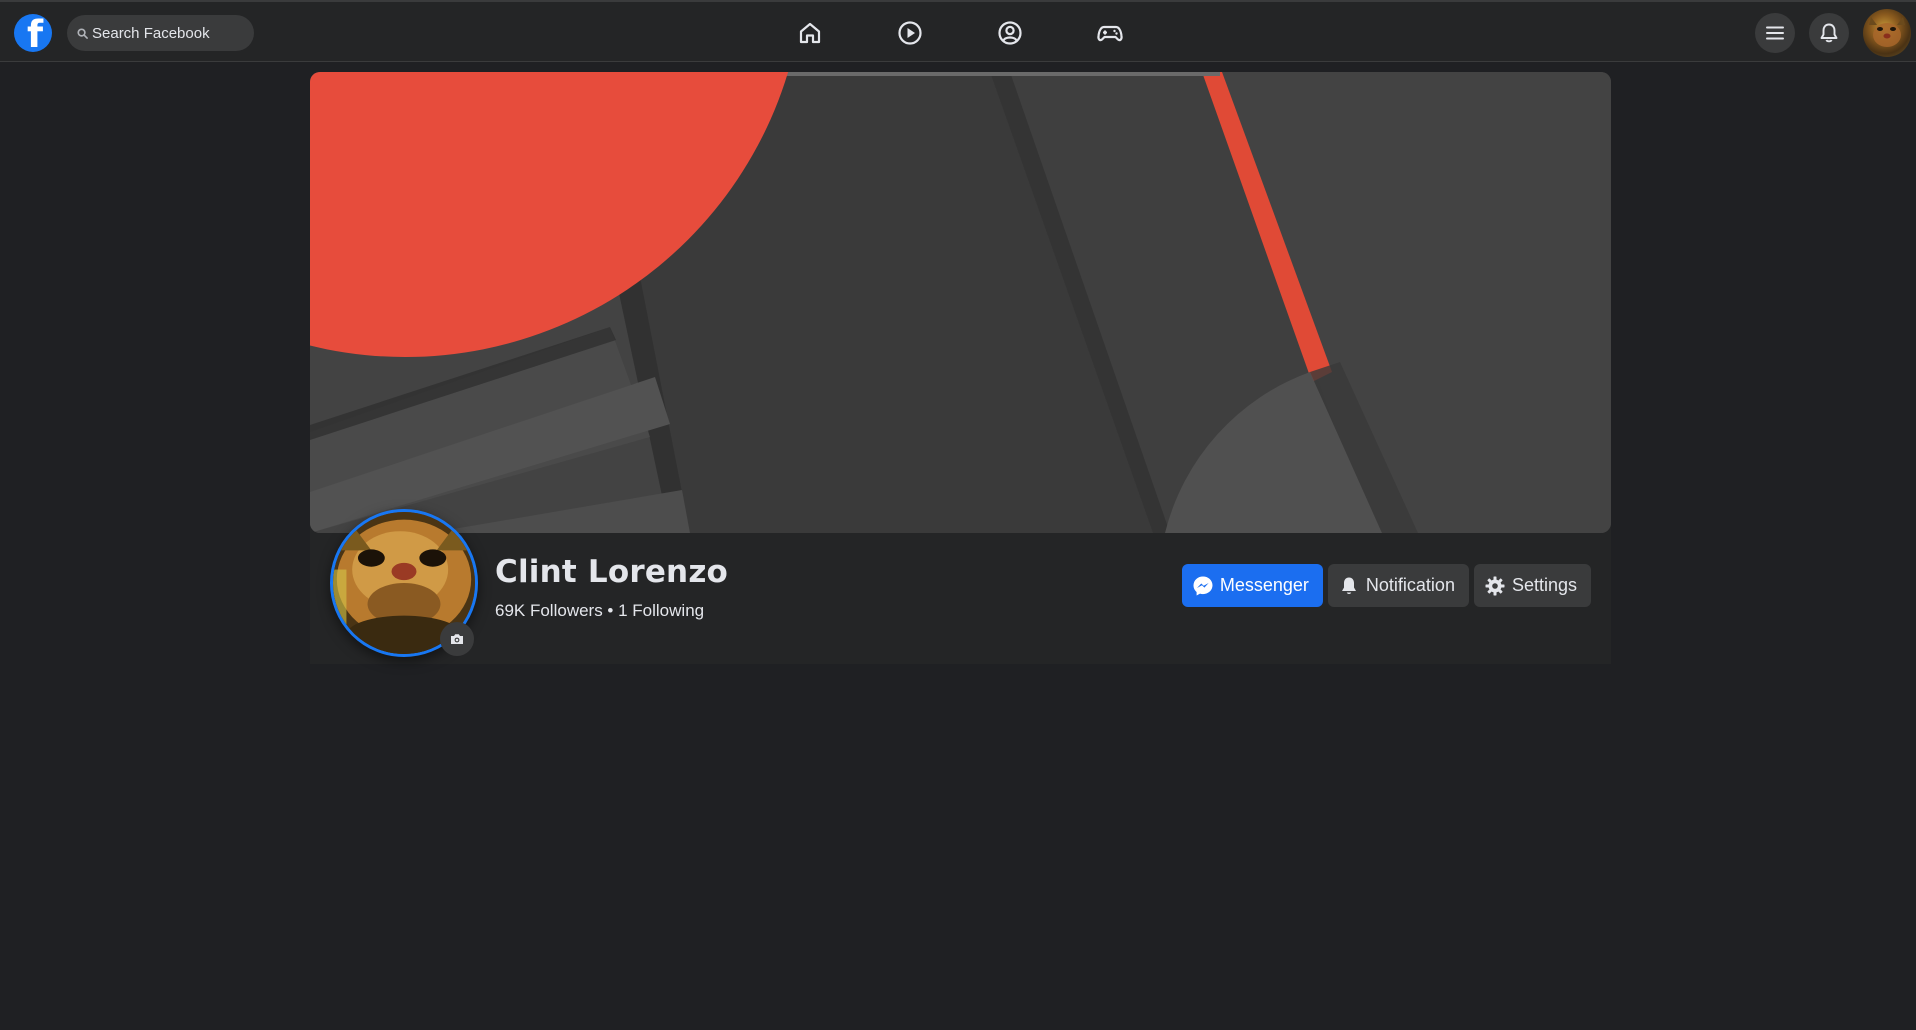 Image resolution: width=1916 pixels, height=1030 pixels. Describe the element at coordinates (1544, 585) in the screenshot. I see `settings-label: Settings` at that location.